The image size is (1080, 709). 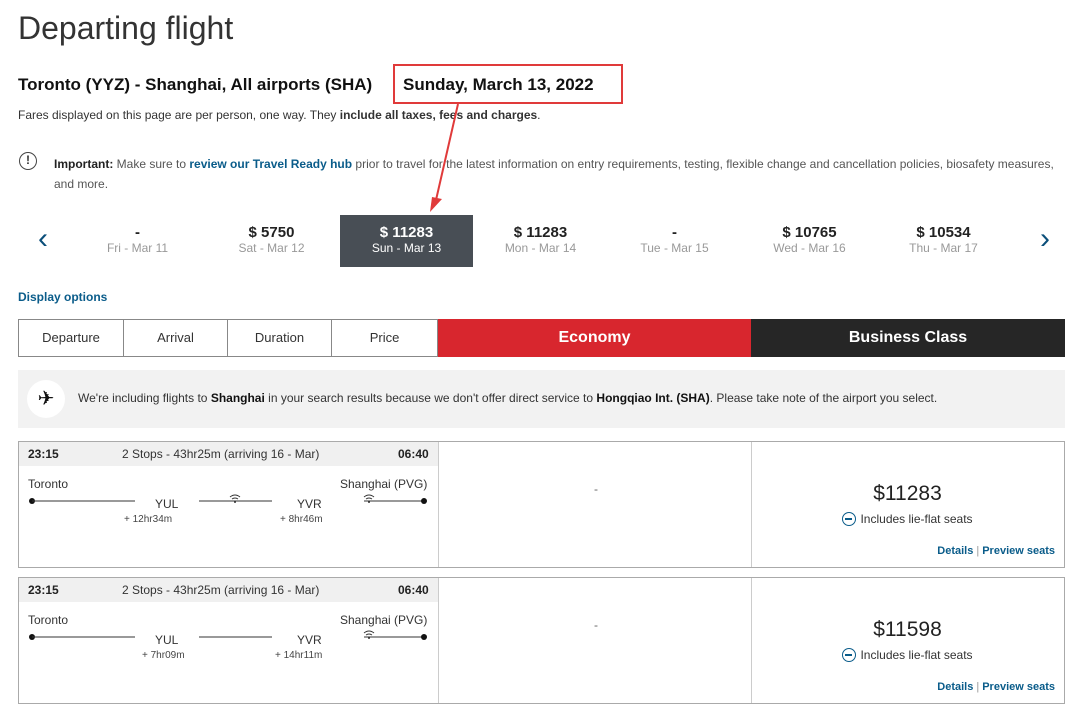 I want to click on date-option: - Tue - Mar 15, so click(x=674, y=241).